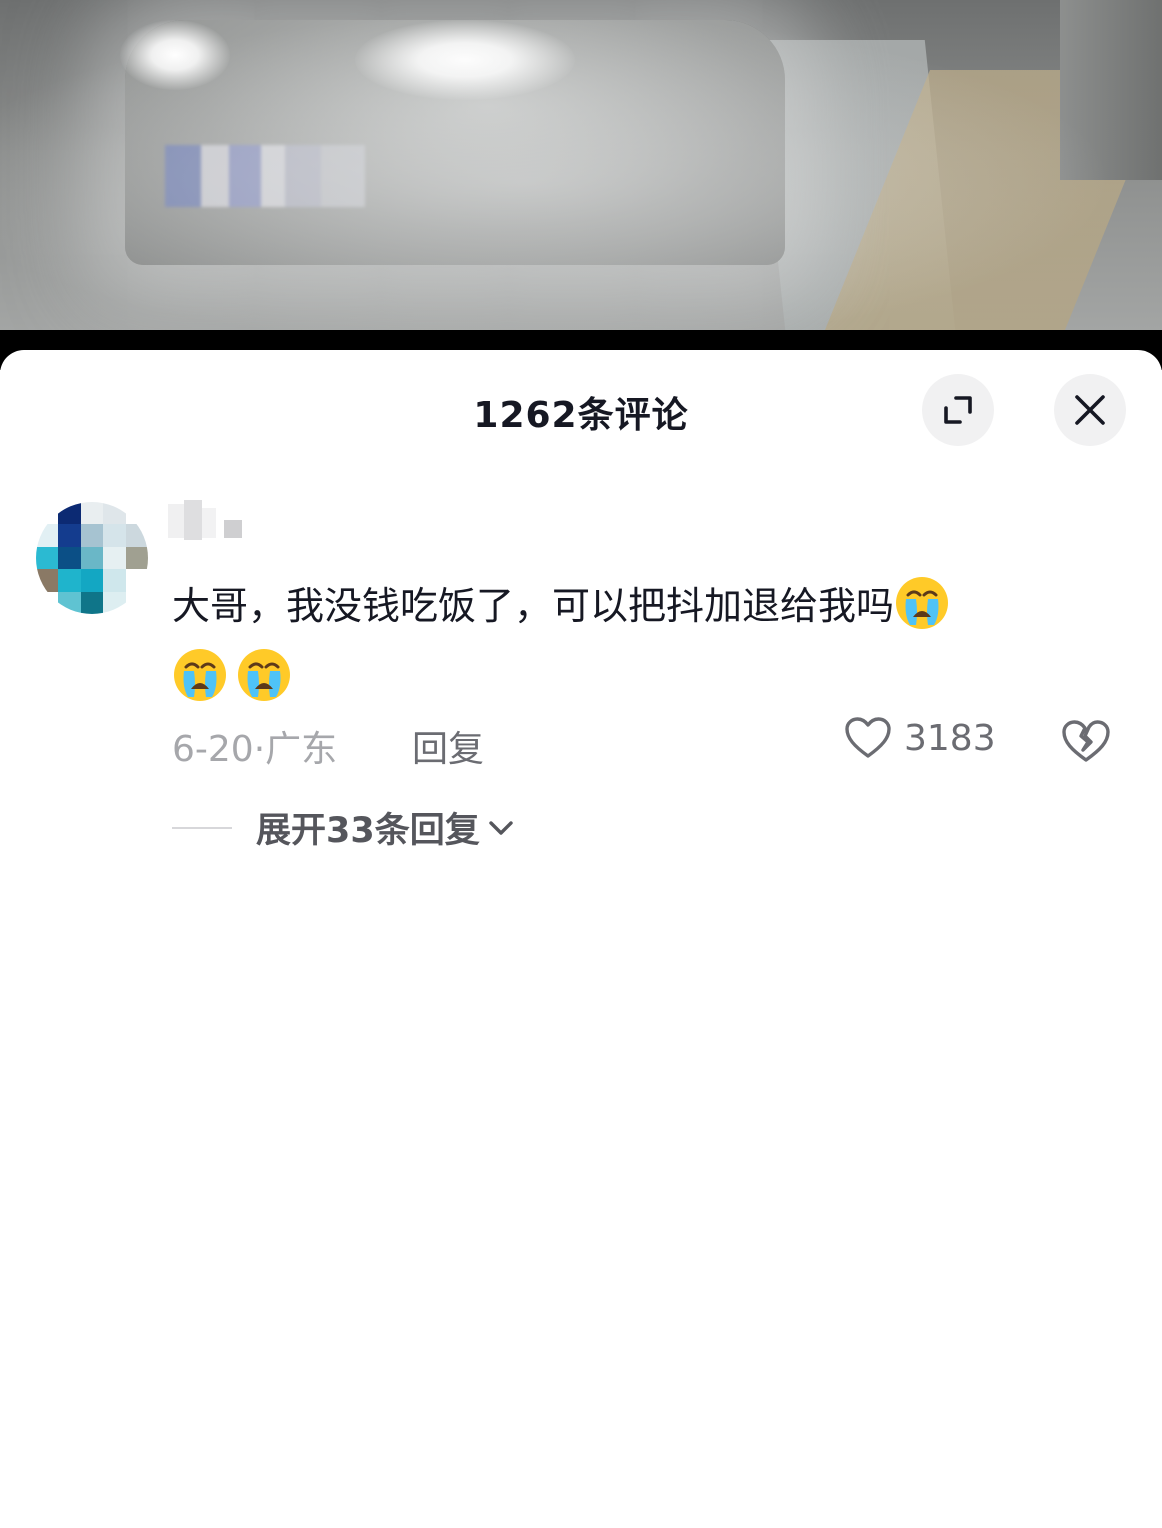 This screenshot has height=1528, width=1162. I want to click on expand-divider-line, so click(202, 827).